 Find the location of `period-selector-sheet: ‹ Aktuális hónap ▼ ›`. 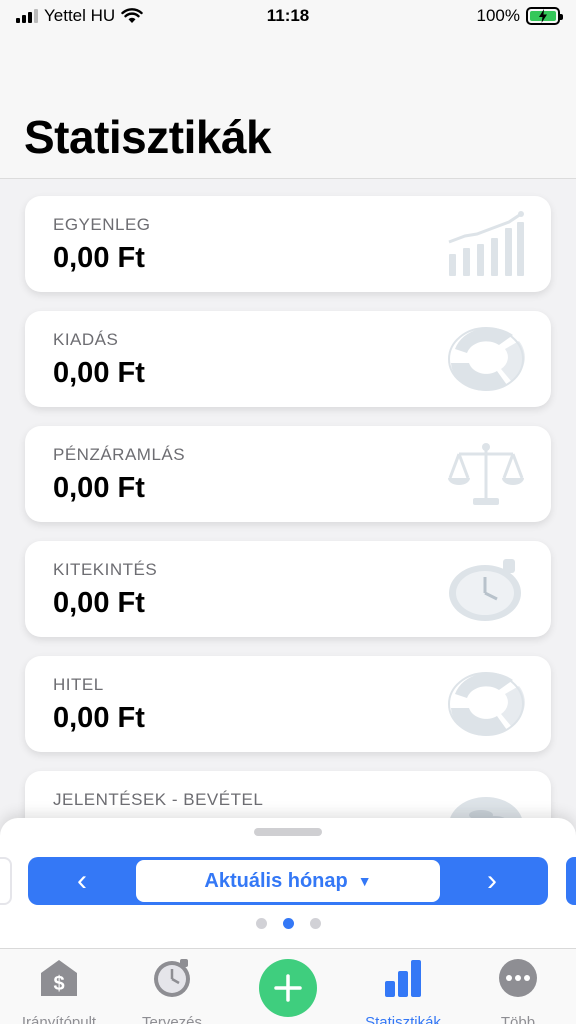

period-selector-sheet: ‹ Aktuális hónap ▼ › is located at coordinates (288, 883).